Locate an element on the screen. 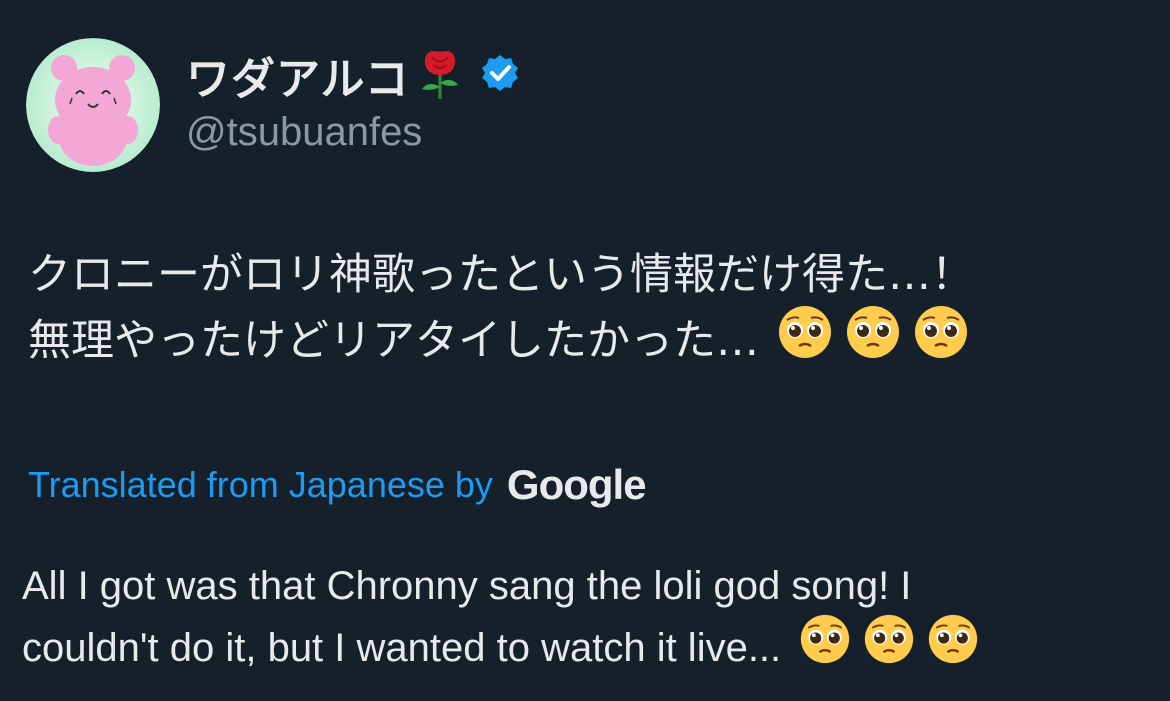  tweet-text-jp-line-1: クロニーがロリ神歌ったという情報だけ得た…！ is located at coordinates (501, 275).